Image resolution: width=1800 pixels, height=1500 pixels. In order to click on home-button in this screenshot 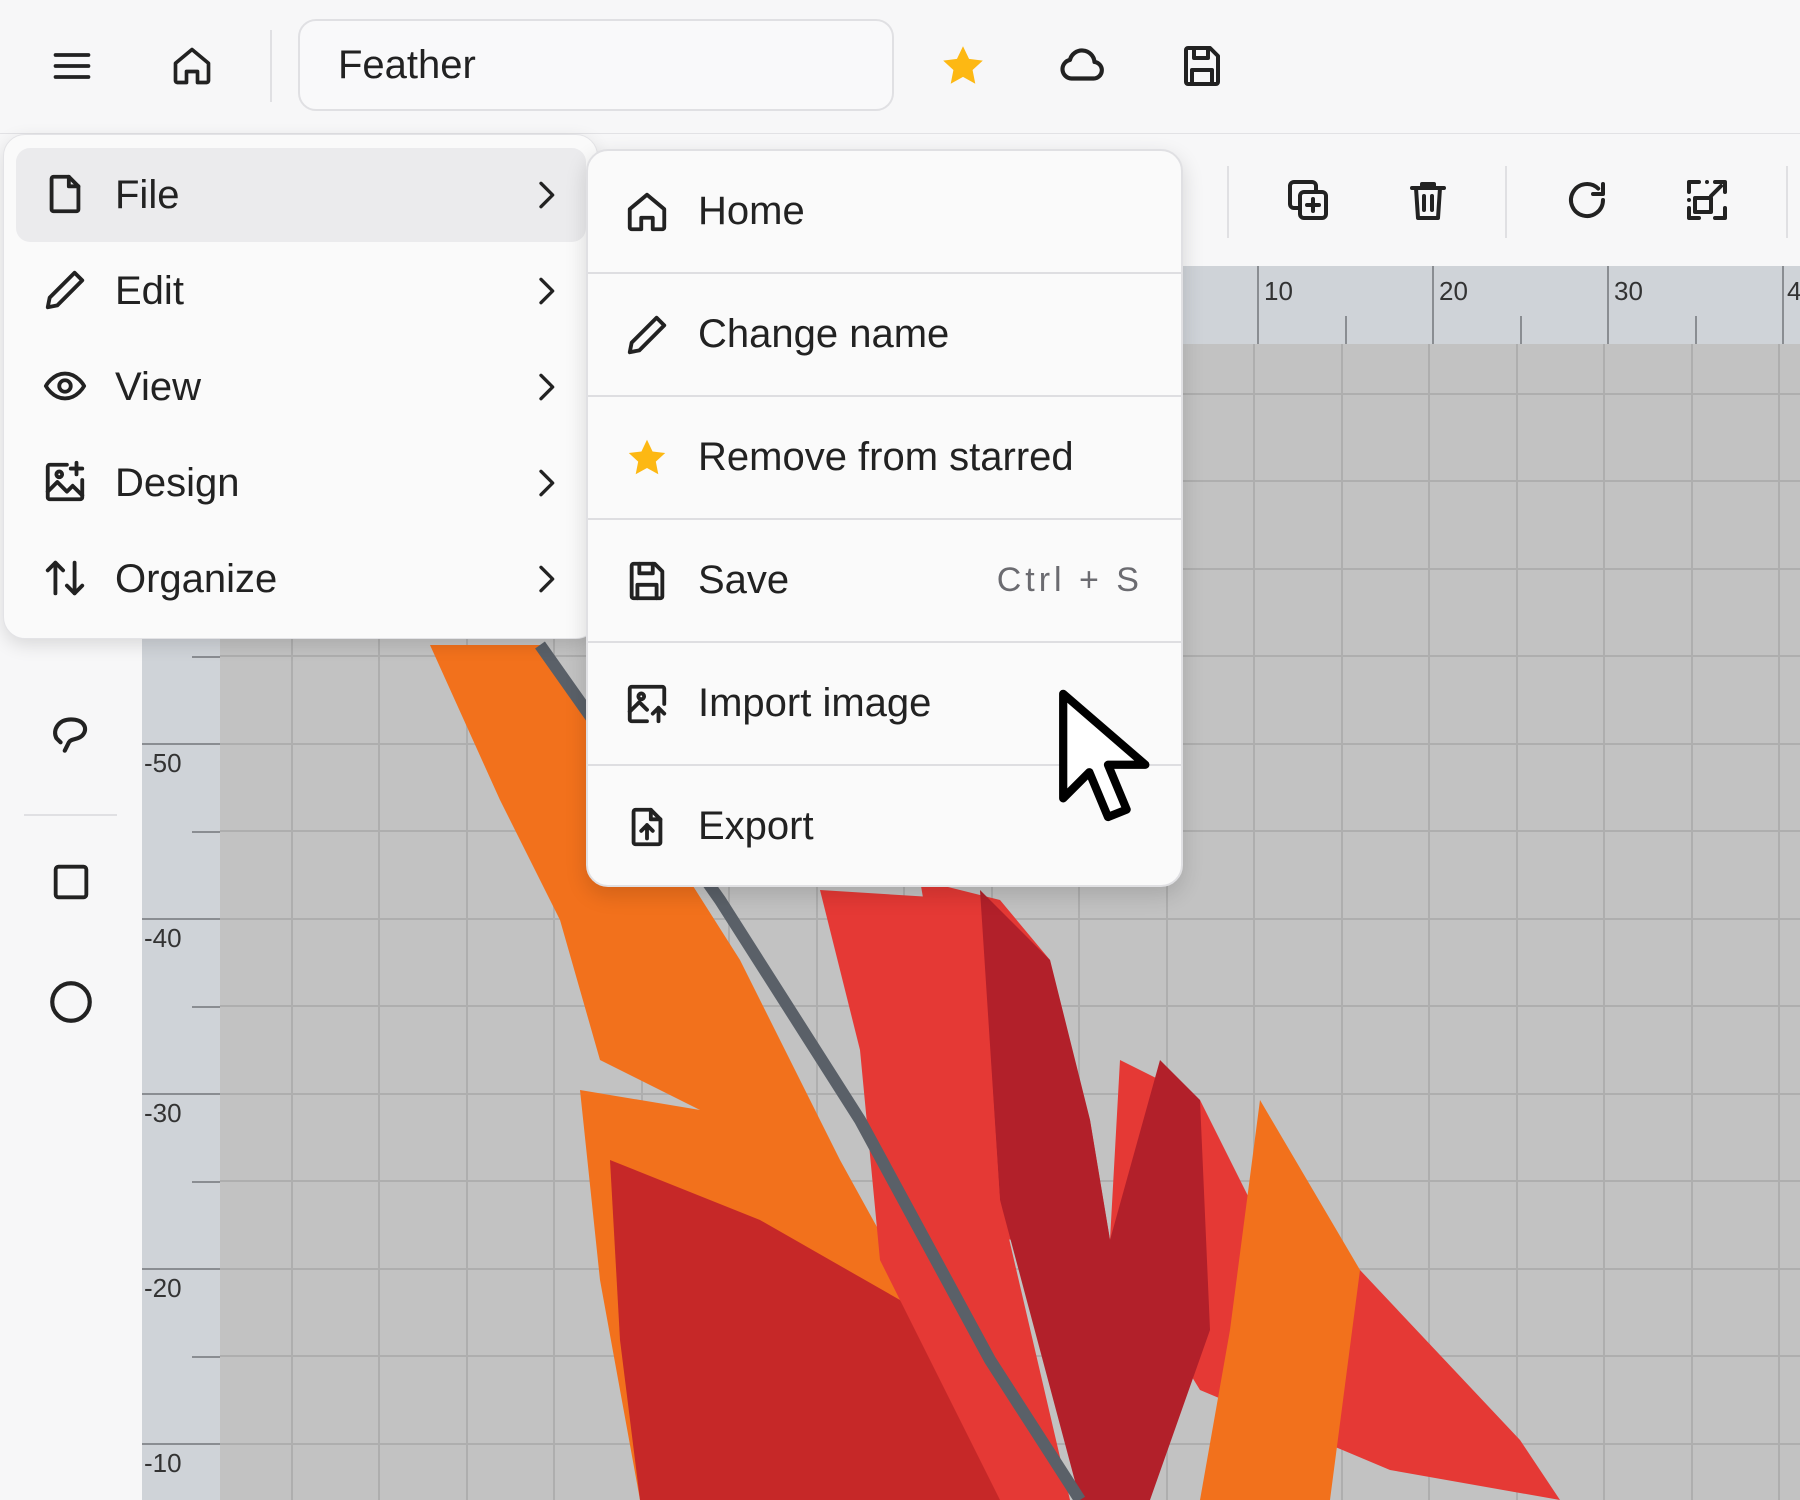, I will do `click(192, 66)`.